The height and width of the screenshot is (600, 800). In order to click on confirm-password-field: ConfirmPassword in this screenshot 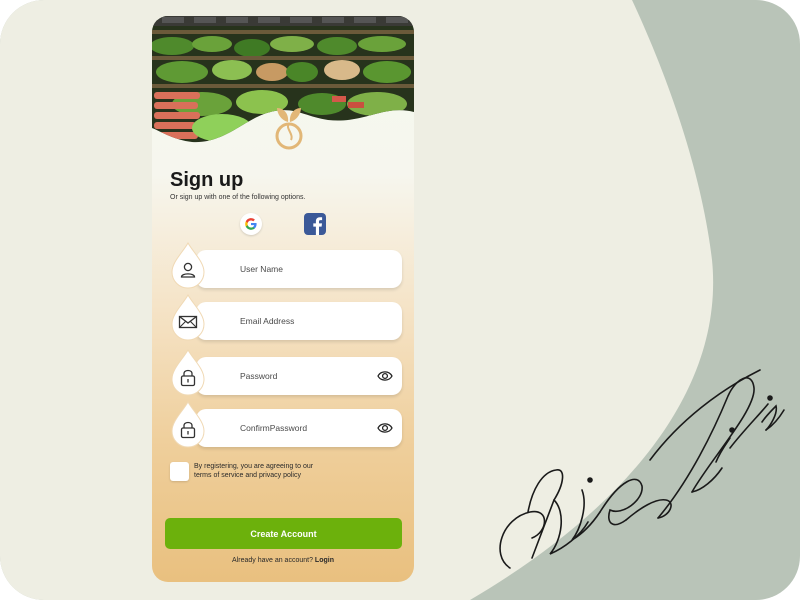, I will do `click(286, 425)`.